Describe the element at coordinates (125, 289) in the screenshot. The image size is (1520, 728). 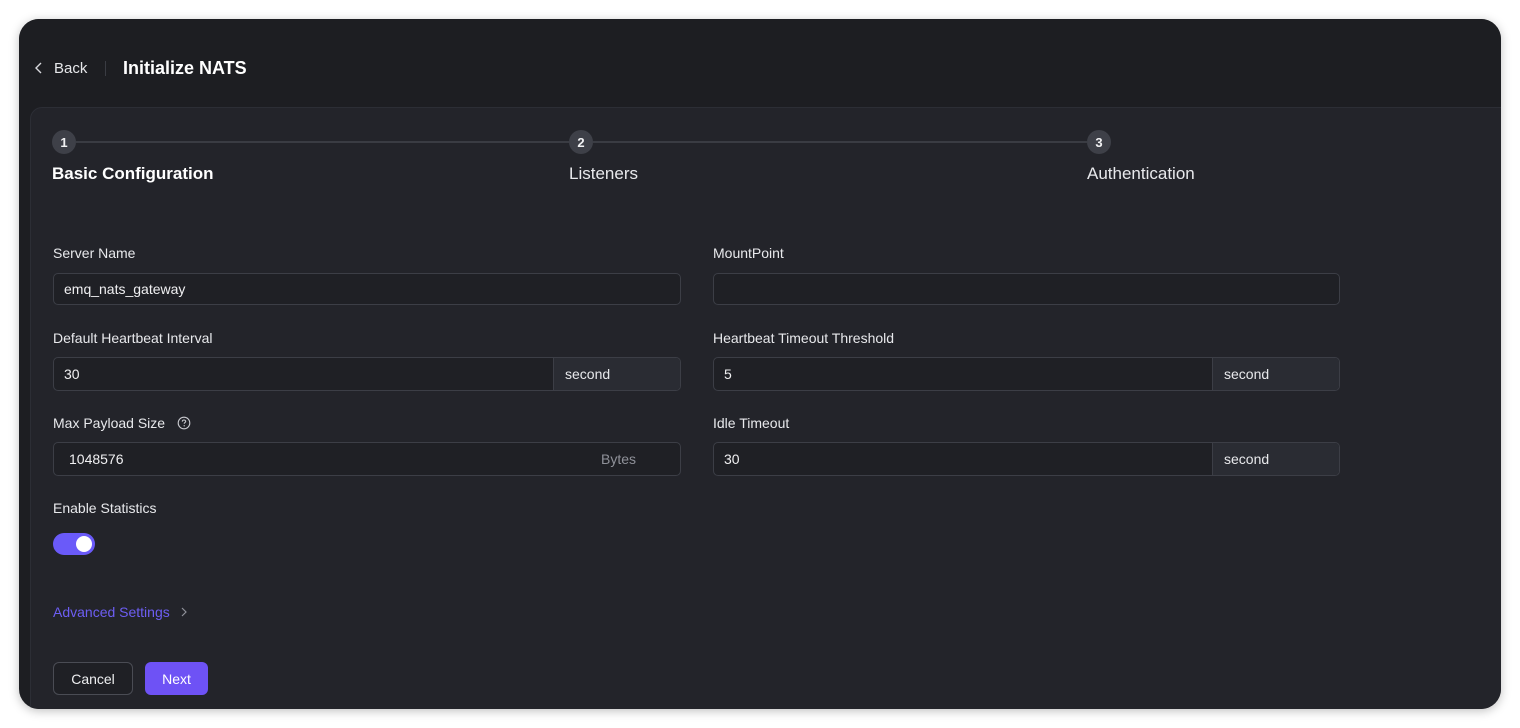
I see `server-name-value: emq_nats_gateway` at that location.